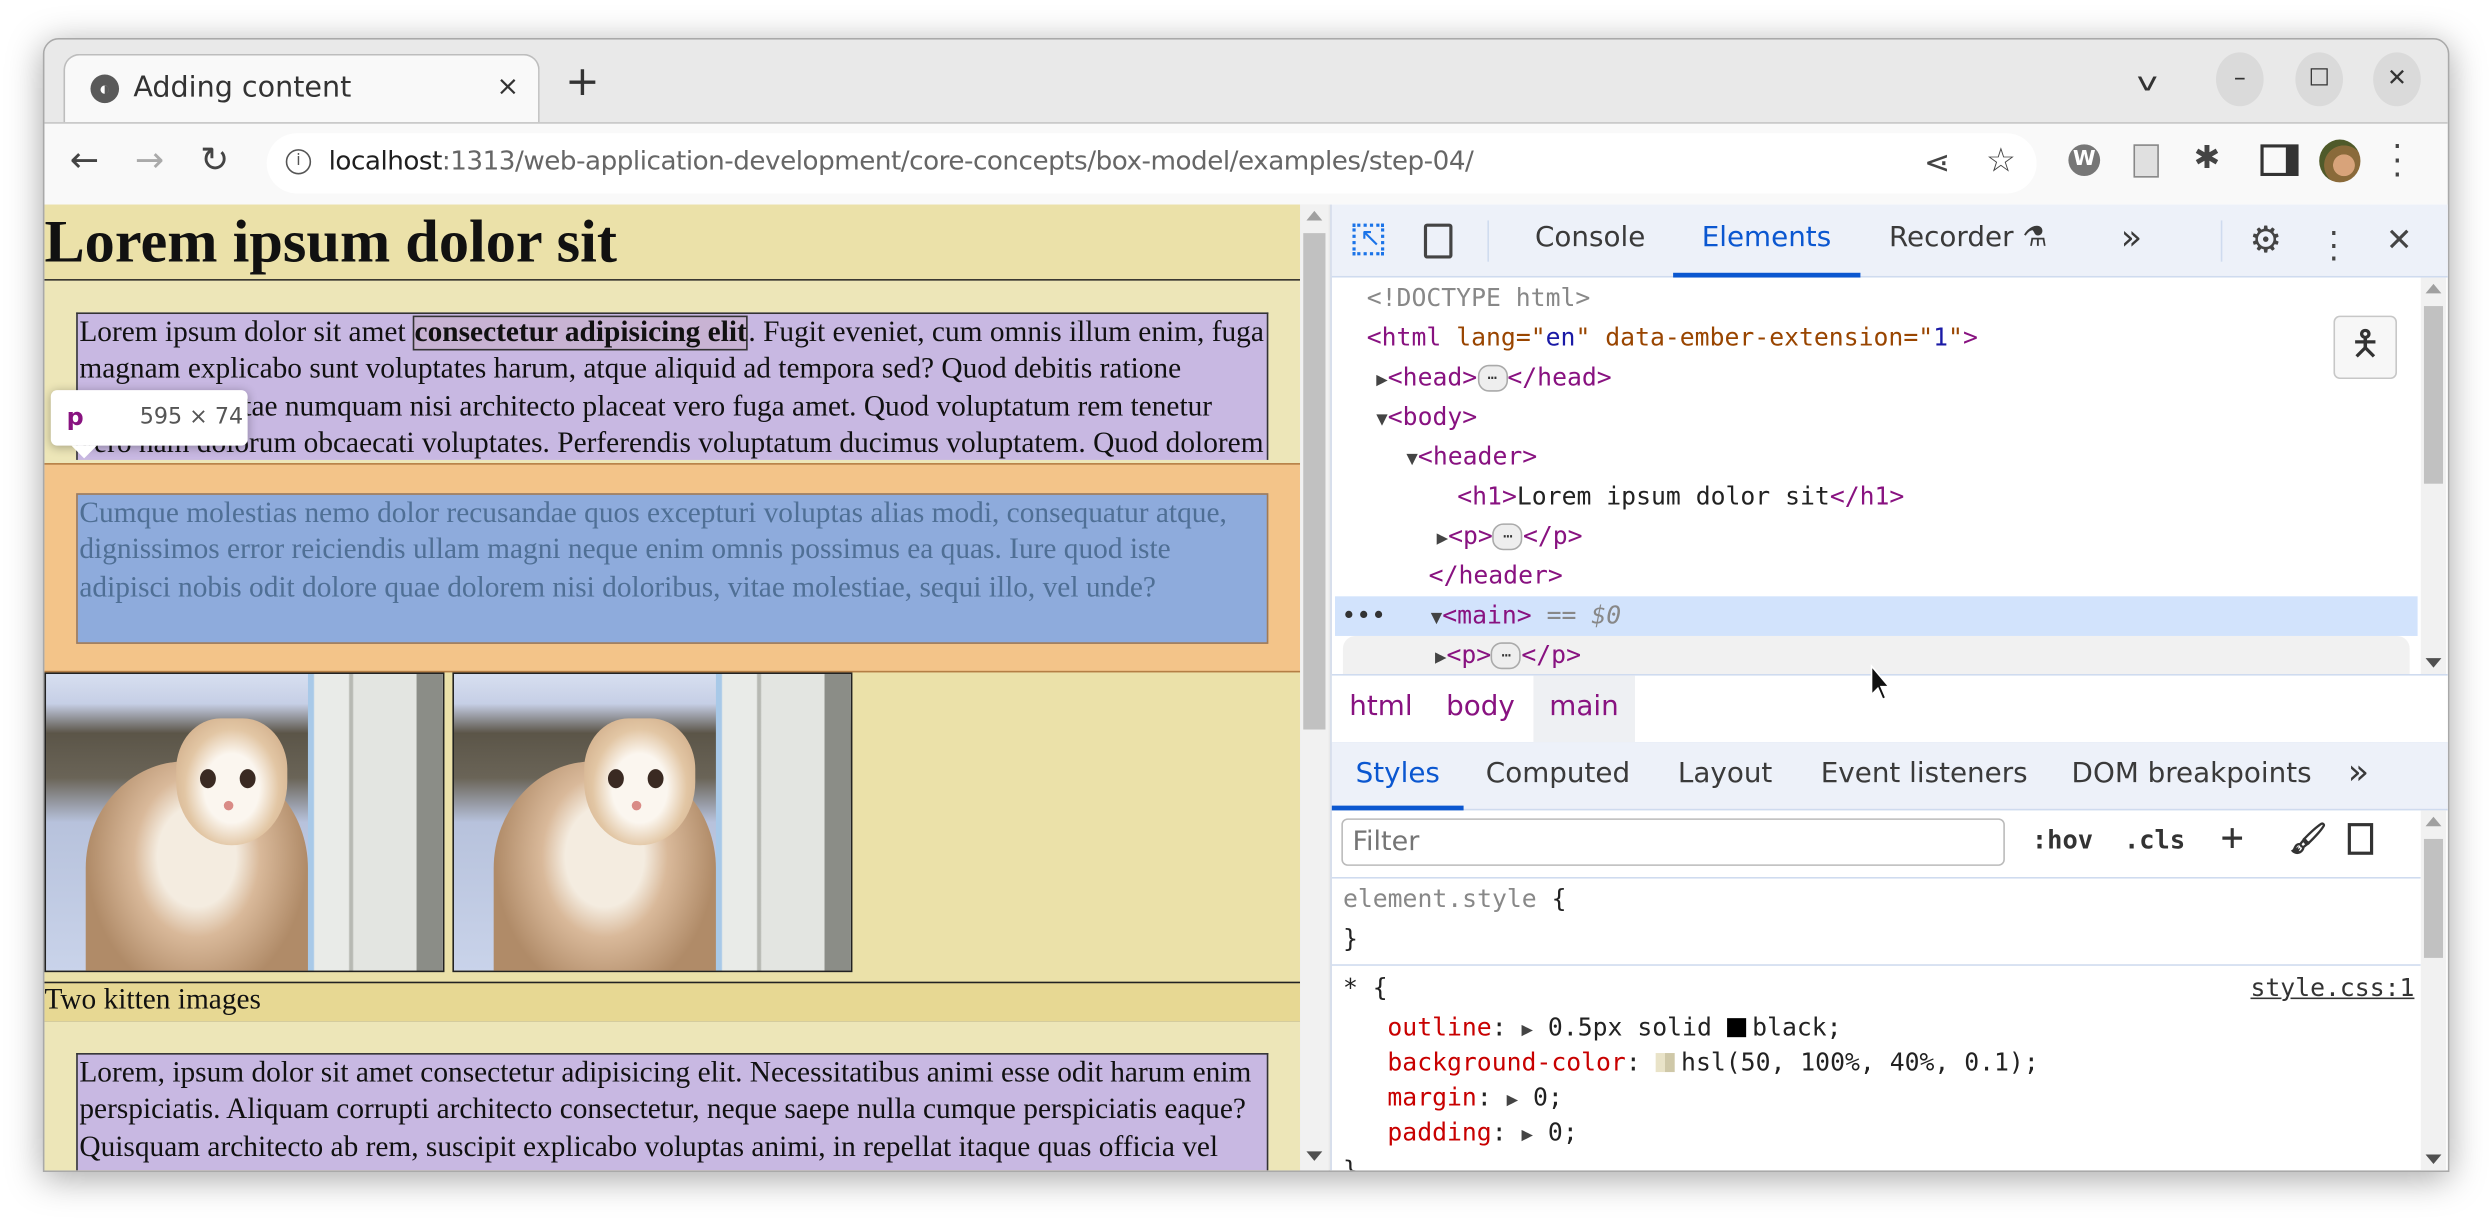 The height and width of the screenshot is (1218, 2489). I want to click on forward-button: →, so click(149, 161).